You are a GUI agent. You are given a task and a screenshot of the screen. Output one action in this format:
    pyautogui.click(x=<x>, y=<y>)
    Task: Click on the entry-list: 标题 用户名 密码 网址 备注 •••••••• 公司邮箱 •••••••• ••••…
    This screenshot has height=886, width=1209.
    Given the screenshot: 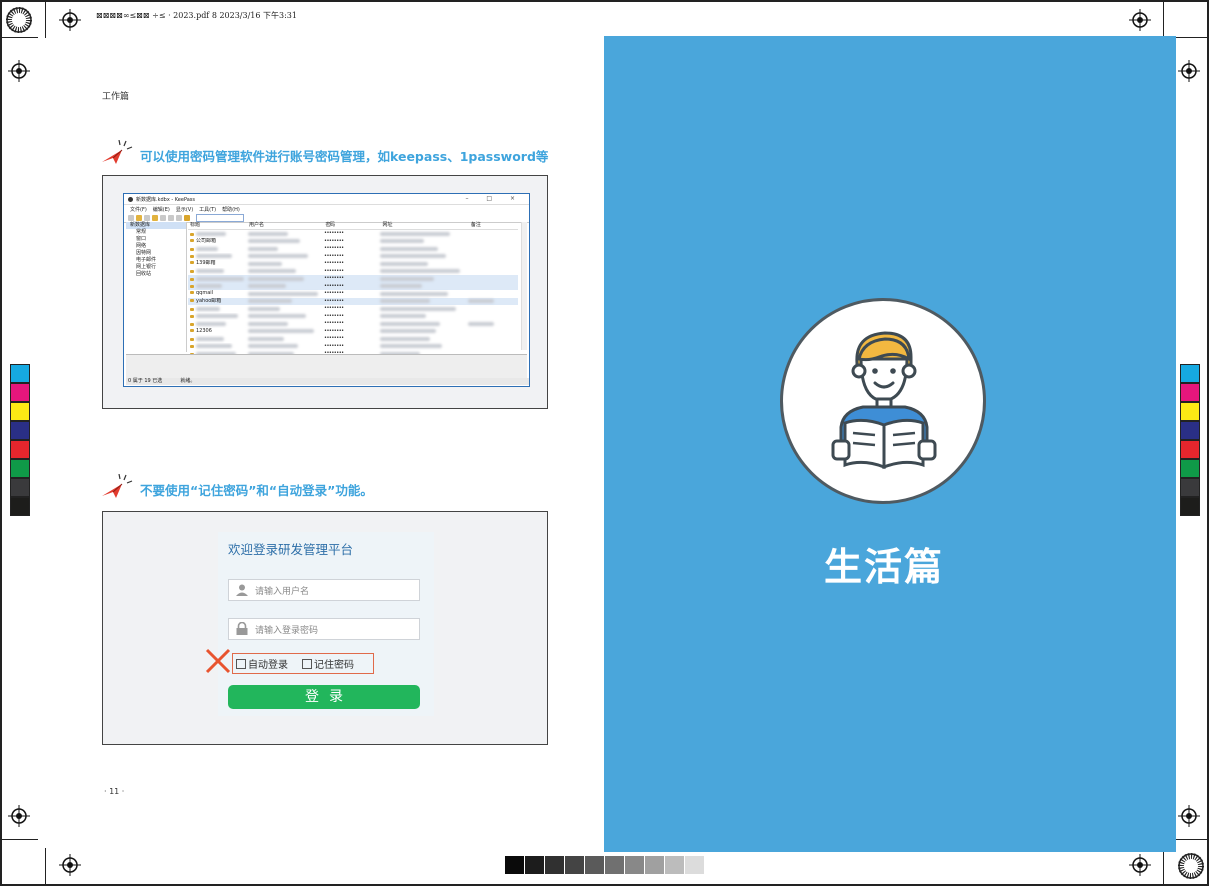 What is the action you would take?
    pyautogui.click(x=353, y=289)
    